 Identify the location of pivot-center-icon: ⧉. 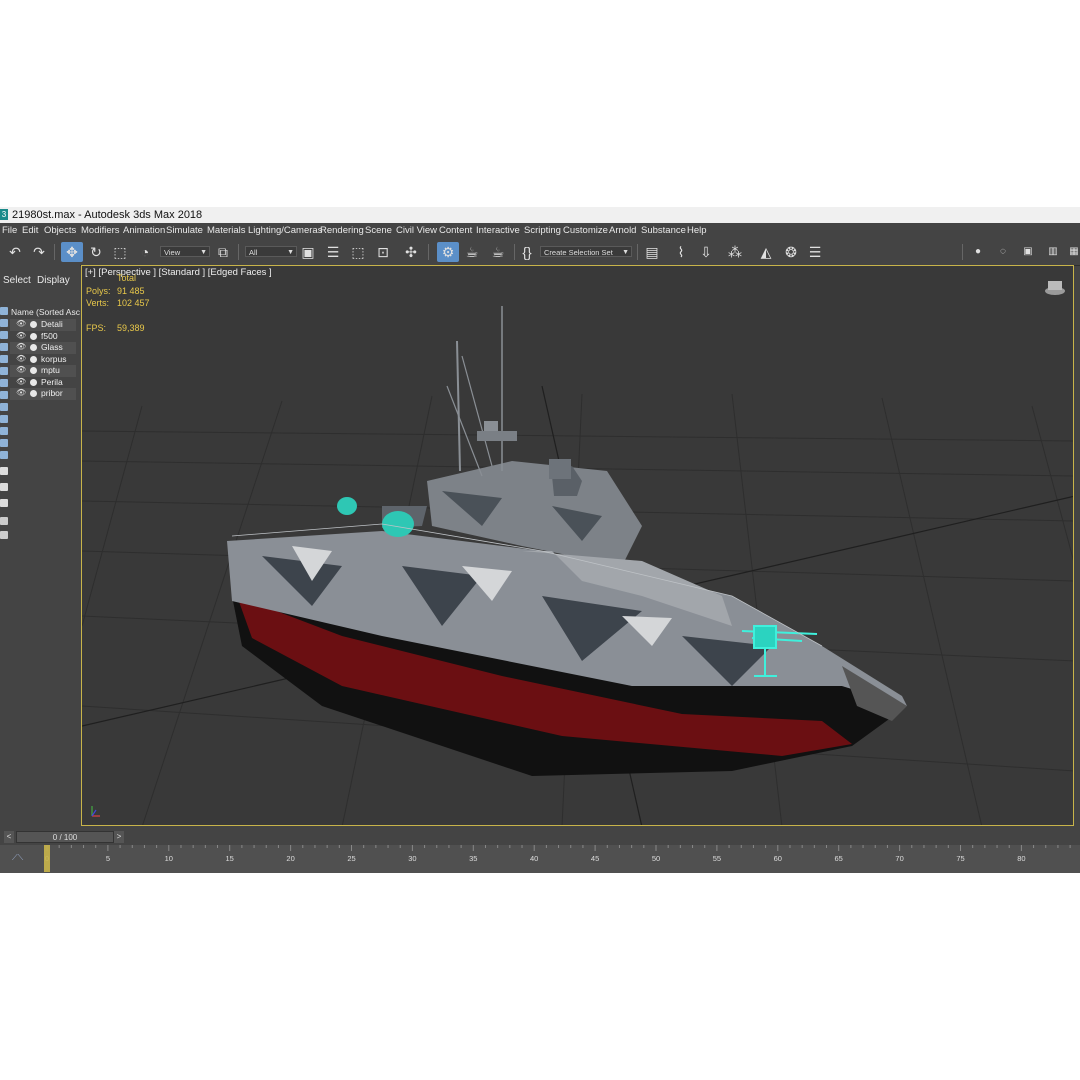
(223, 252).